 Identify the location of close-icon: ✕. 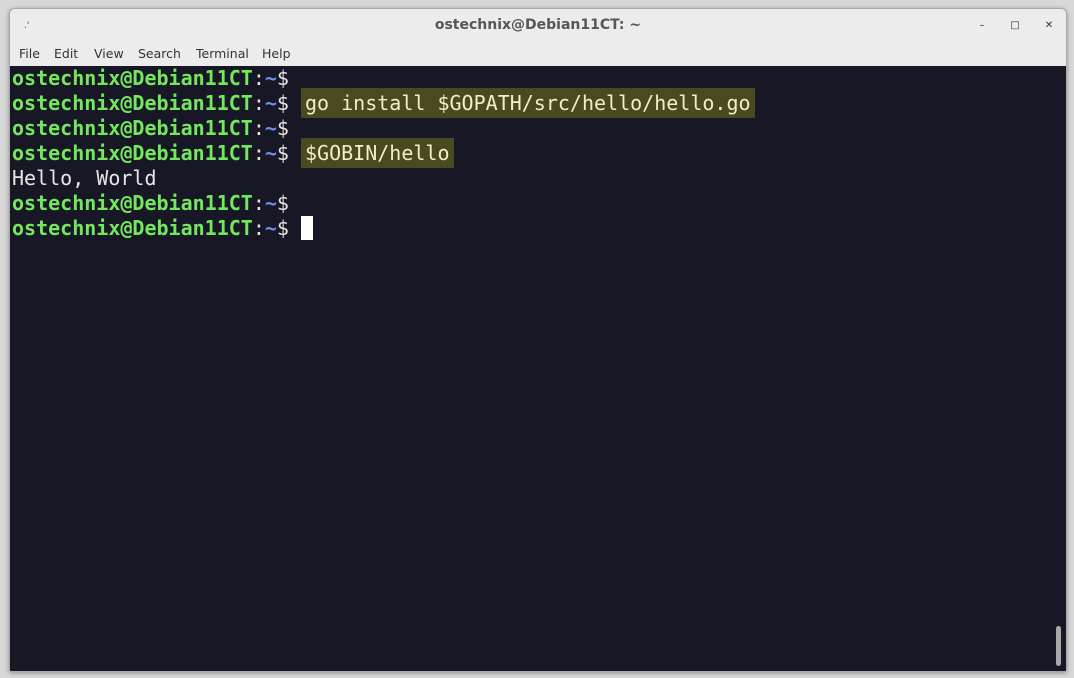
(1049, 26).